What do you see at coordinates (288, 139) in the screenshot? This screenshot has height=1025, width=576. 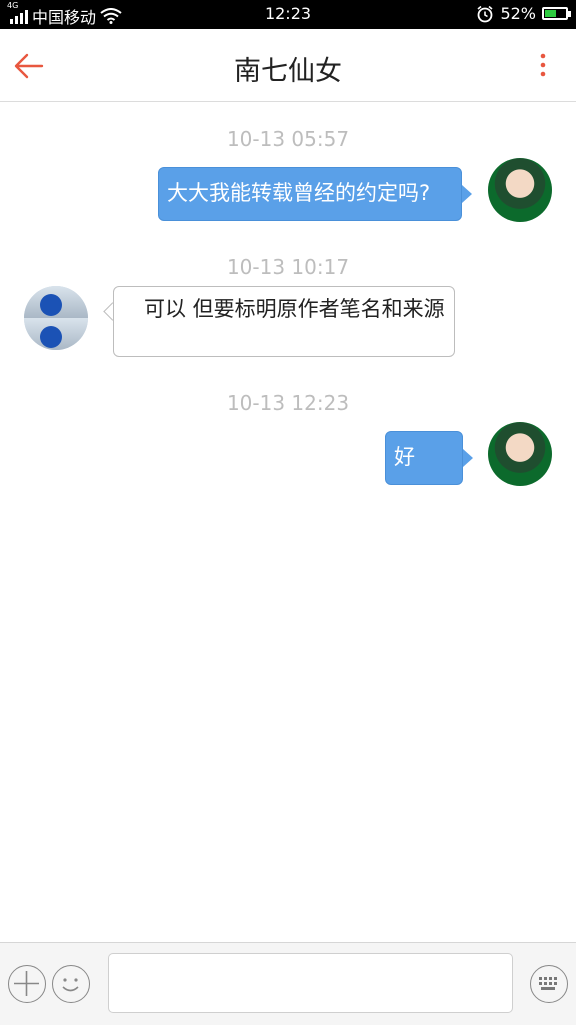 I see `message-timestamp: 10-13 05:57` at bounding box center [288, 139].